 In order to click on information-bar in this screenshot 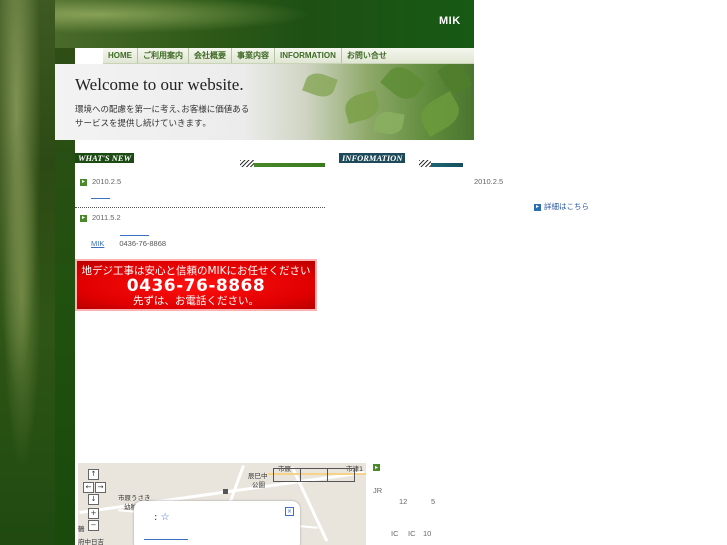, I will do `click(401, 165)`.